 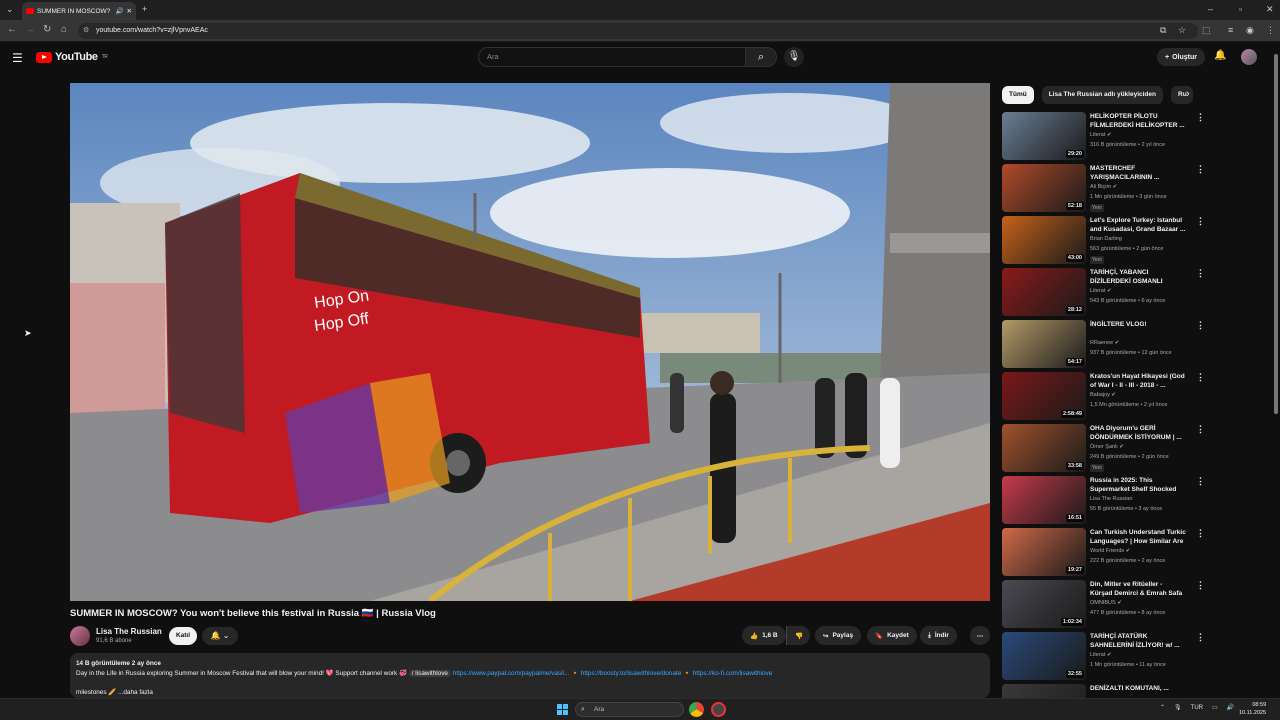 I want to click on search-button: ⌕, so click(x=761, y=57).